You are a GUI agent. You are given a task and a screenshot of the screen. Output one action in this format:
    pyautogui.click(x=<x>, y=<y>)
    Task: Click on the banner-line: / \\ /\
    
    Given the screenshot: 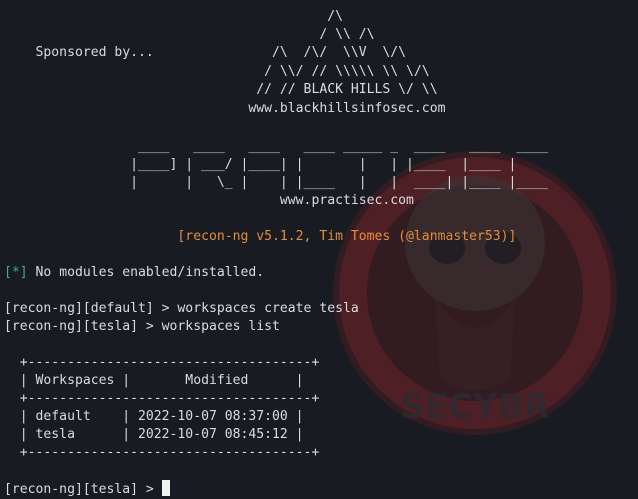 What is the action you would take?
    pyautogui.click(x=189, y=34)
    